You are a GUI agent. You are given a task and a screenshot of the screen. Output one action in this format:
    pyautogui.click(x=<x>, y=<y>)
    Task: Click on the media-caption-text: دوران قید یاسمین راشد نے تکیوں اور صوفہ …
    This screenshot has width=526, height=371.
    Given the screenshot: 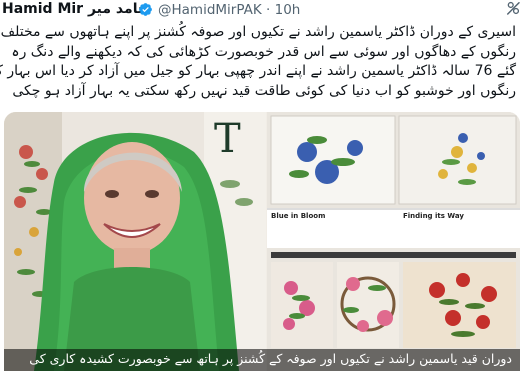 What is the action you would take?
    pyautogui.click(x=270, y=358)
    